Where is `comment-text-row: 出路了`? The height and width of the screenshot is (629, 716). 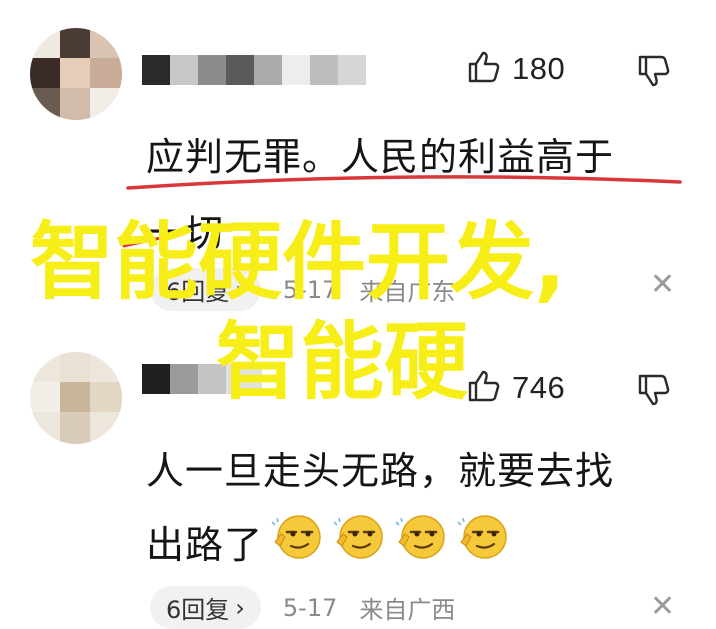 comment-text-row: 出路了 is located at coordinates (380, 545).